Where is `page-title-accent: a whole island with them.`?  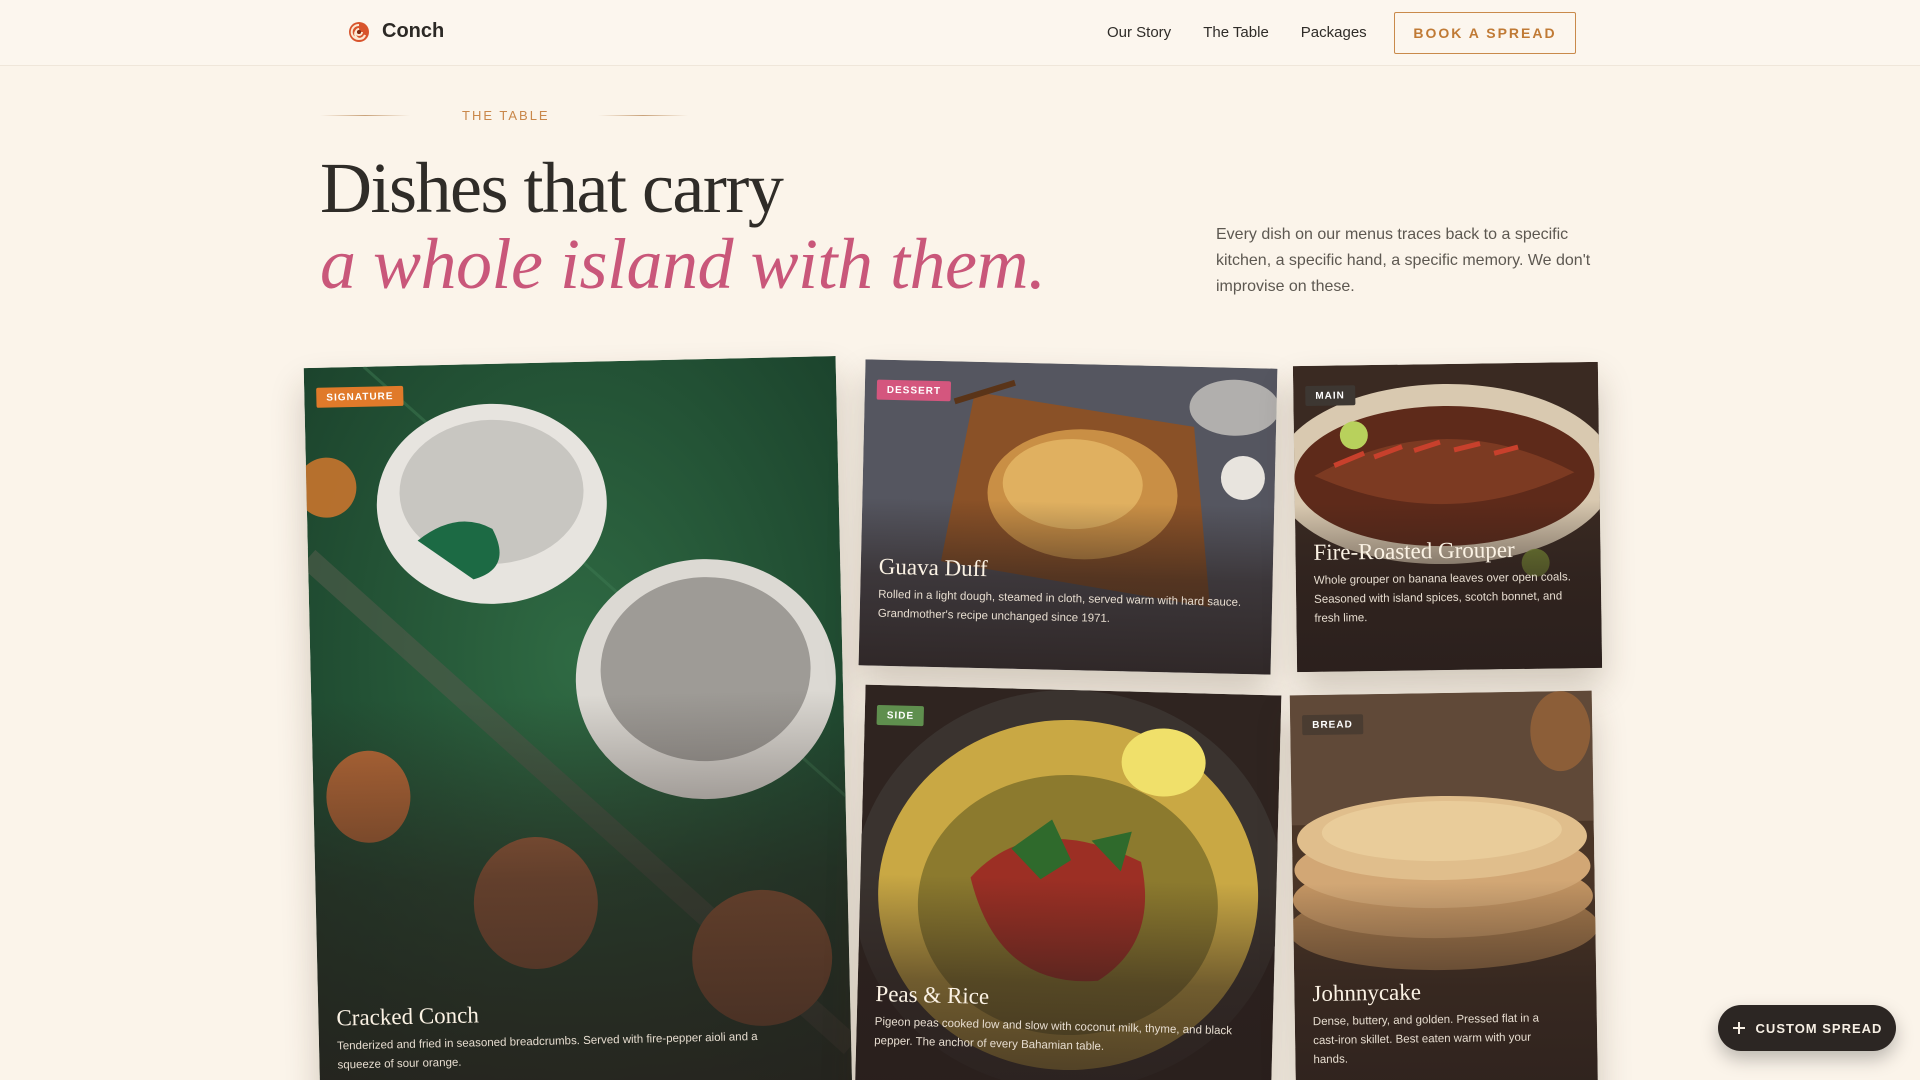
page-title-accent: a whole island with them. is located at coordinates (683, 264).